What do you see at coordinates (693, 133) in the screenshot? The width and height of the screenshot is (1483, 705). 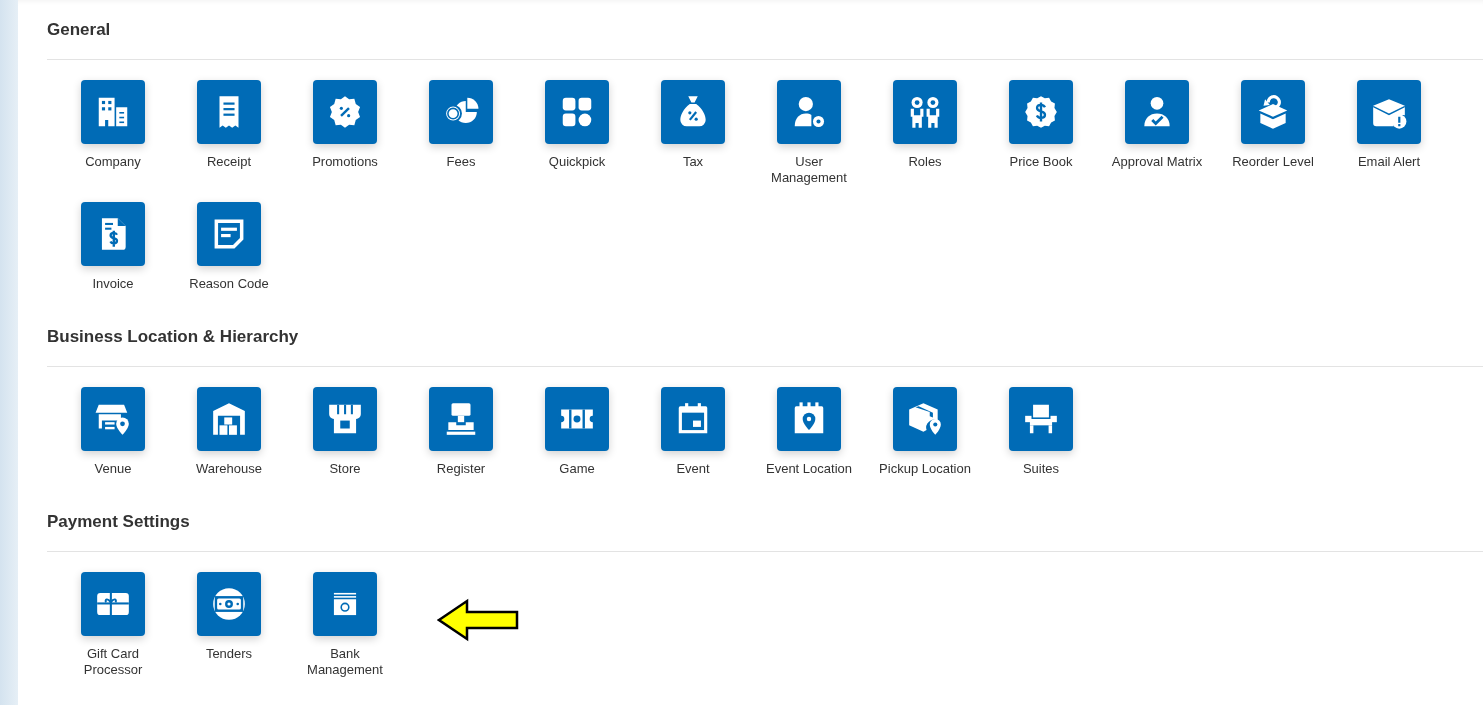 I see `settings-shortcut: Tax` at bounding box center [693, 133].